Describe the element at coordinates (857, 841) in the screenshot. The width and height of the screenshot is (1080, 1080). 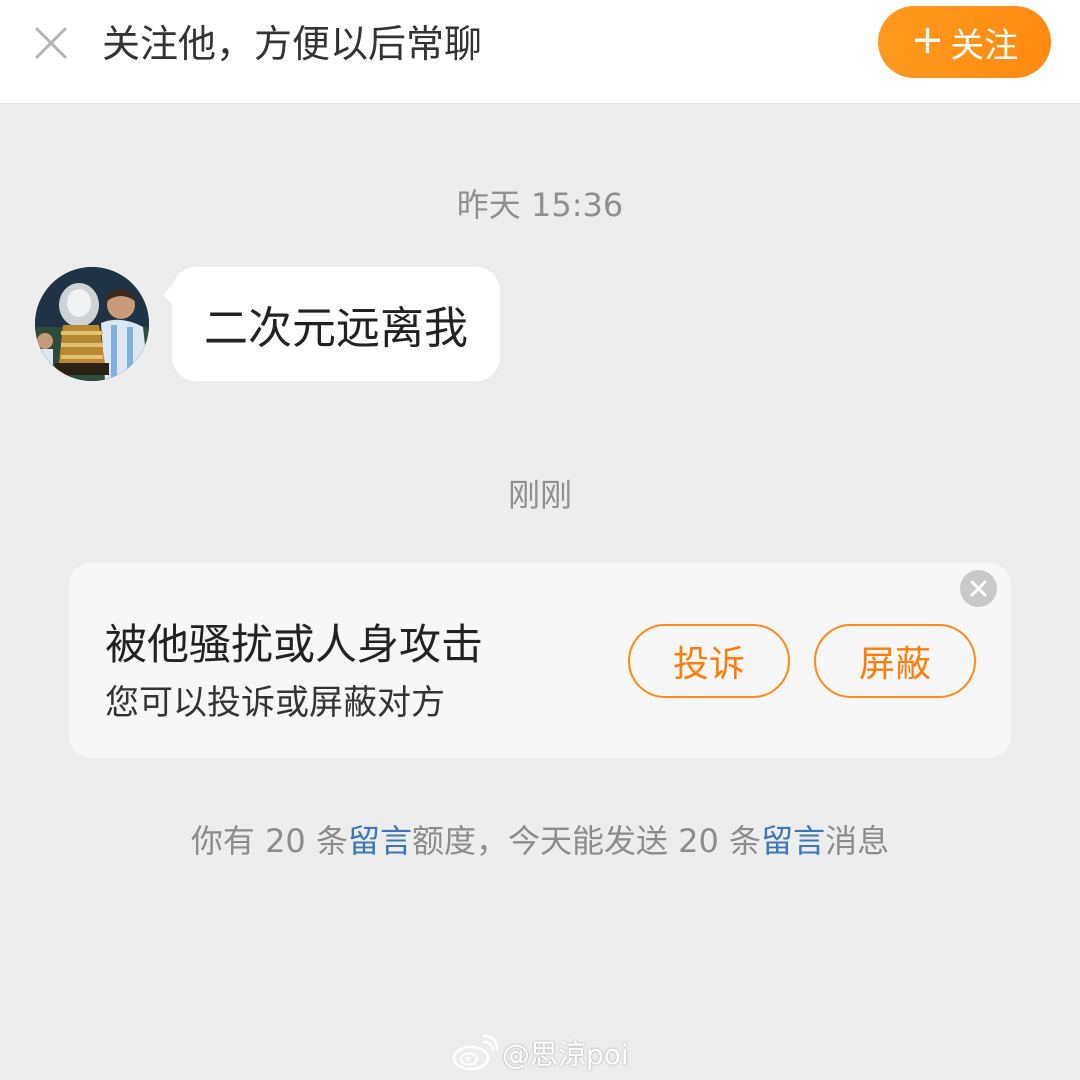
I see `quota-text-part: 消息` at that location.